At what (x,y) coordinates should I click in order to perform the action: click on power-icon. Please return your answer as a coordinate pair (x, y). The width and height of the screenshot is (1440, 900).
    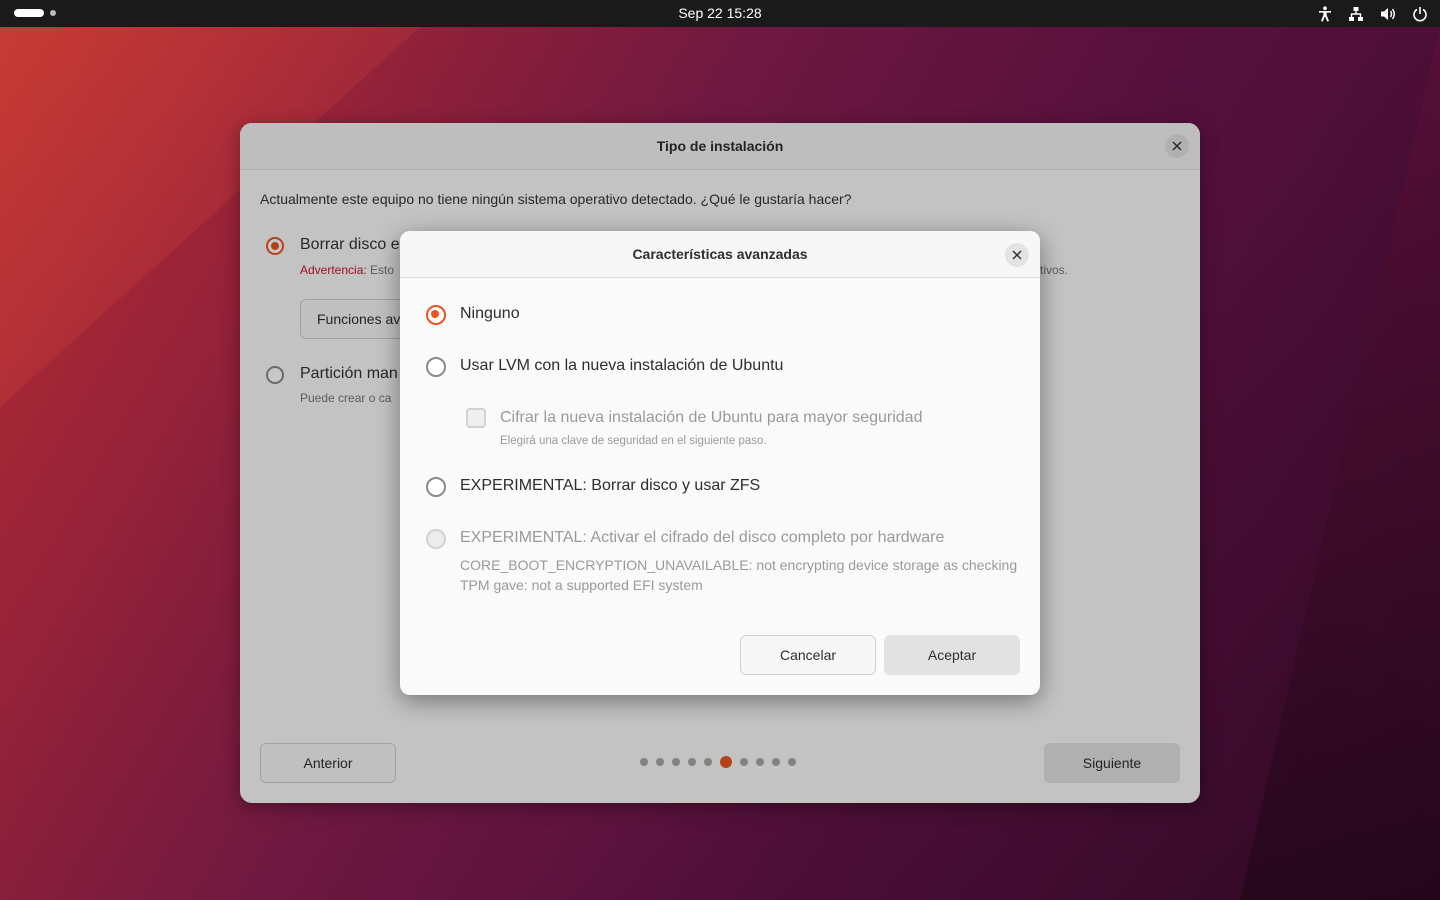
    Looking at the image, I should click on (1420, 14).